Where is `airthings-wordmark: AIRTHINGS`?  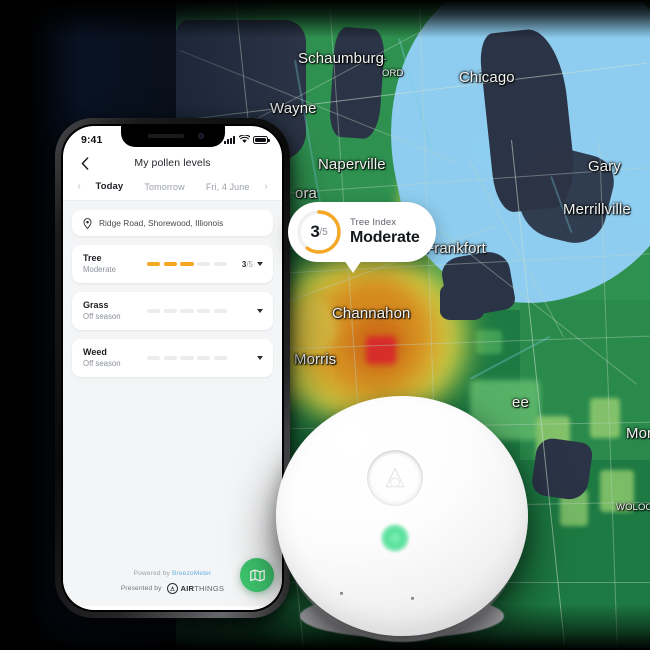 airthings-wordmark: AIRTHINGS is located at coordinates (203, 588).